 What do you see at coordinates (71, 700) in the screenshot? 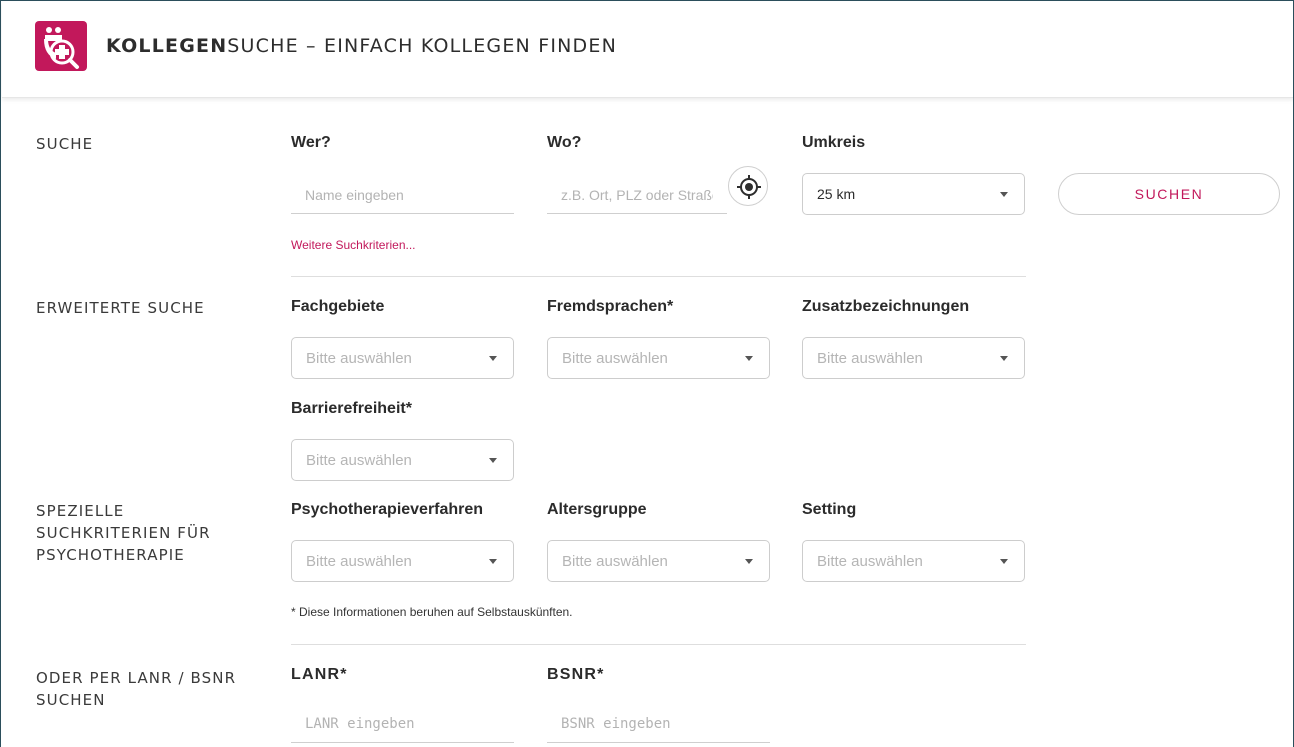
I see `section-label-line: SUCHEN` at bounding box center [71, 700].